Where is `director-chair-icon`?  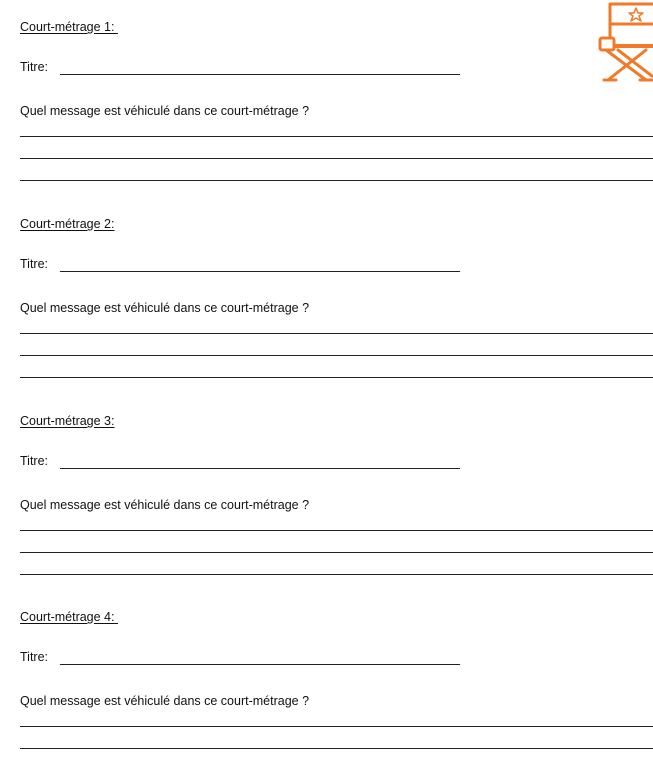 director-chair-icon is located at coordinates (625, 42).